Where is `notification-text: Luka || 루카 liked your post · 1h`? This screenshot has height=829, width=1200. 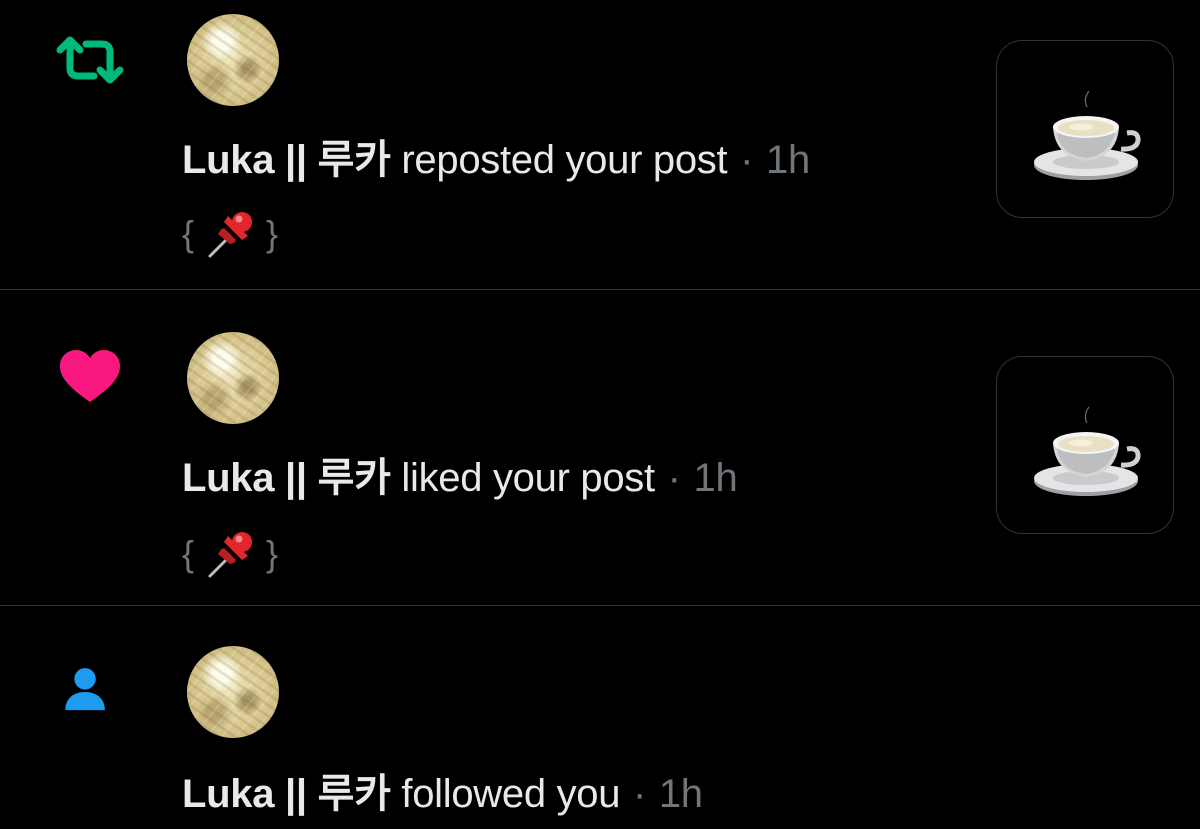 notification-text: Luka || 루카 liked your post · 1h is located at coordinates (460, 478).